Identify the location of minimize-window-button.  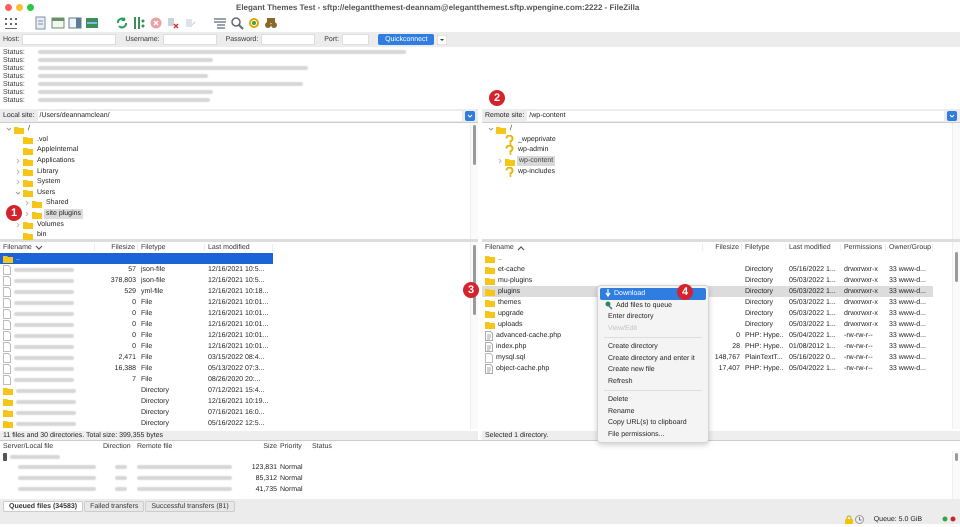
(19, 7).